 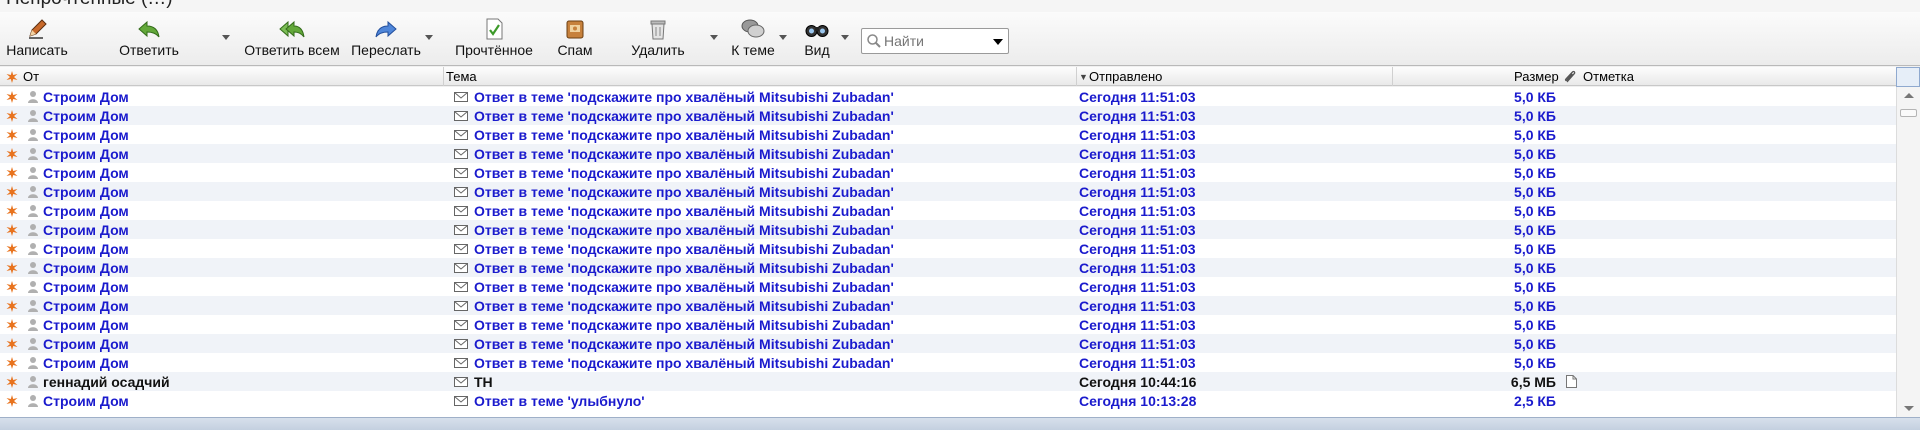 I want to click on column-size: Размер, so click(x=1536, y=76).